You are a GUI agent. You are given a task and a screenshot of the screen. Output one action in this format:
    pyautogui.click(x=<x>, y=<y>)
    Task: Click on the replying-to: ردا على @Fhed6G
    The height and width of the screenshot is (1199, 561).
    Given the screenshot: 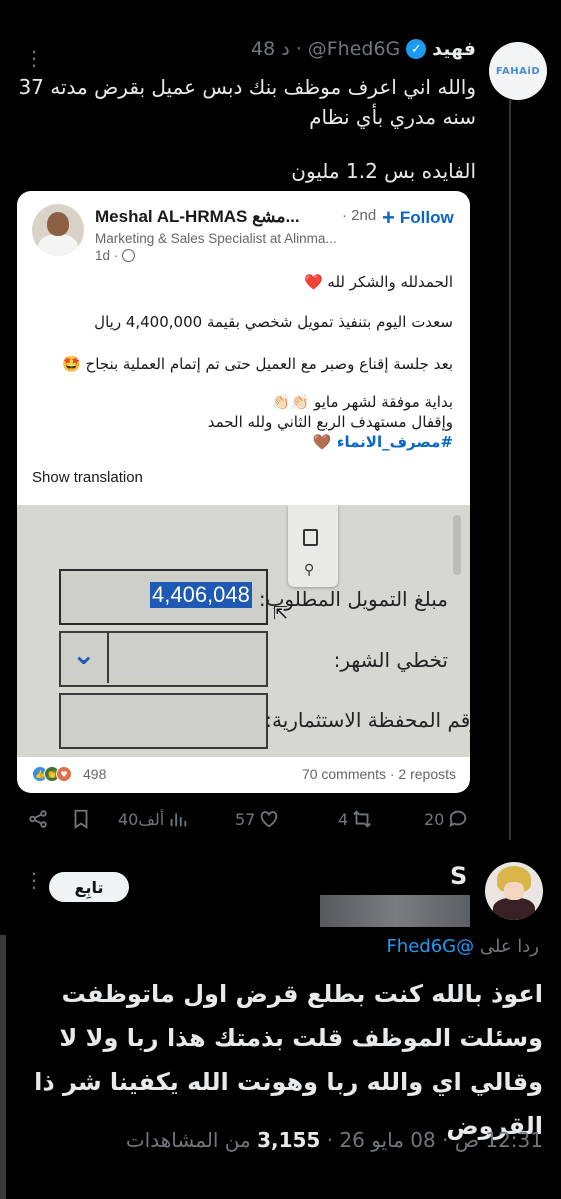 What is the action you would take?
    pyautogui.click(x=462, y=946)
    